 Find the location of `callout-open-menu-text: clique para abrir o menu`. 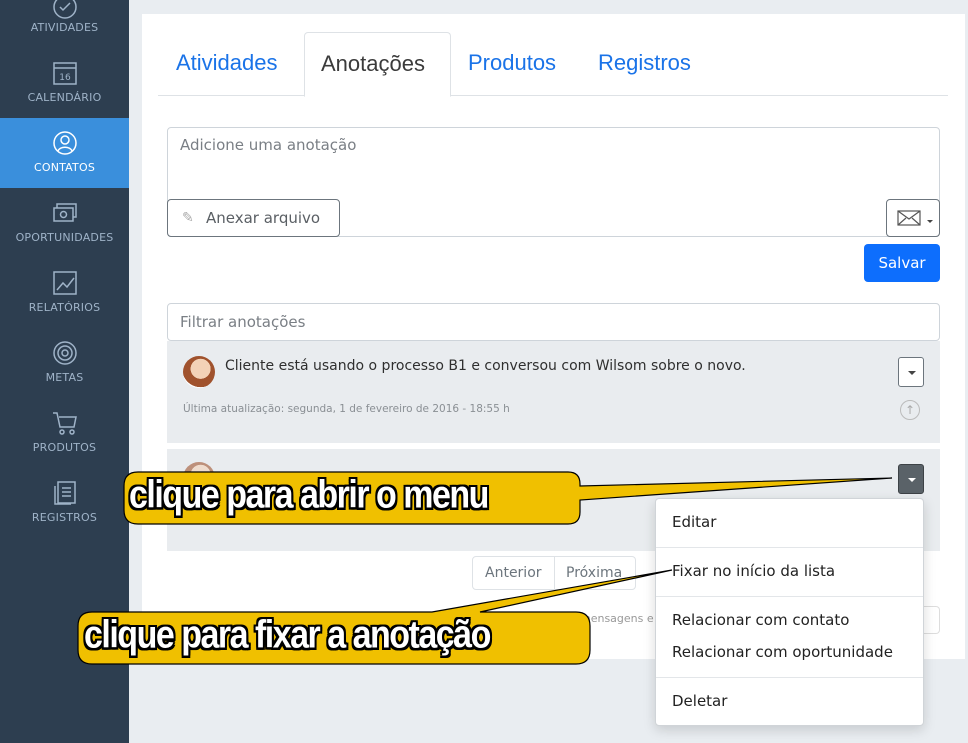

callout-open-menu-text: clique para abrir o menu is located at coordinates (309, 495).